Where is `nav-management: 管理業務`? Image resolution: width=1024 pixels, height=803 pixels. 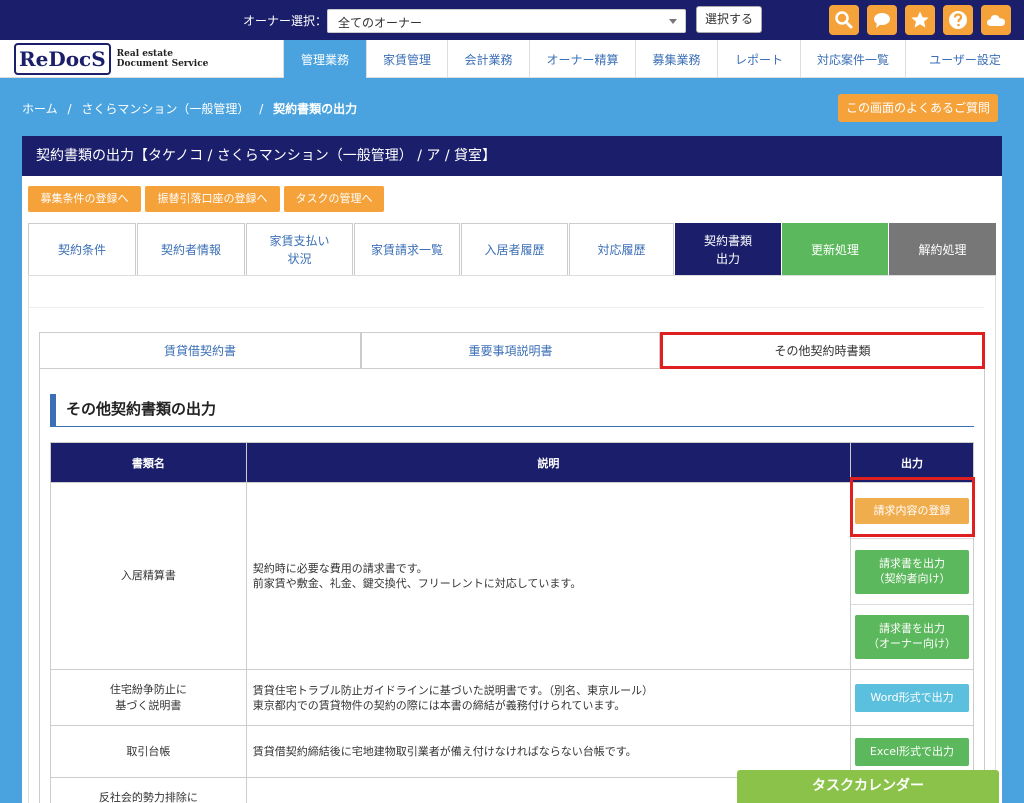
nav-management: 管理業務 is located at coordinates (324, 59).